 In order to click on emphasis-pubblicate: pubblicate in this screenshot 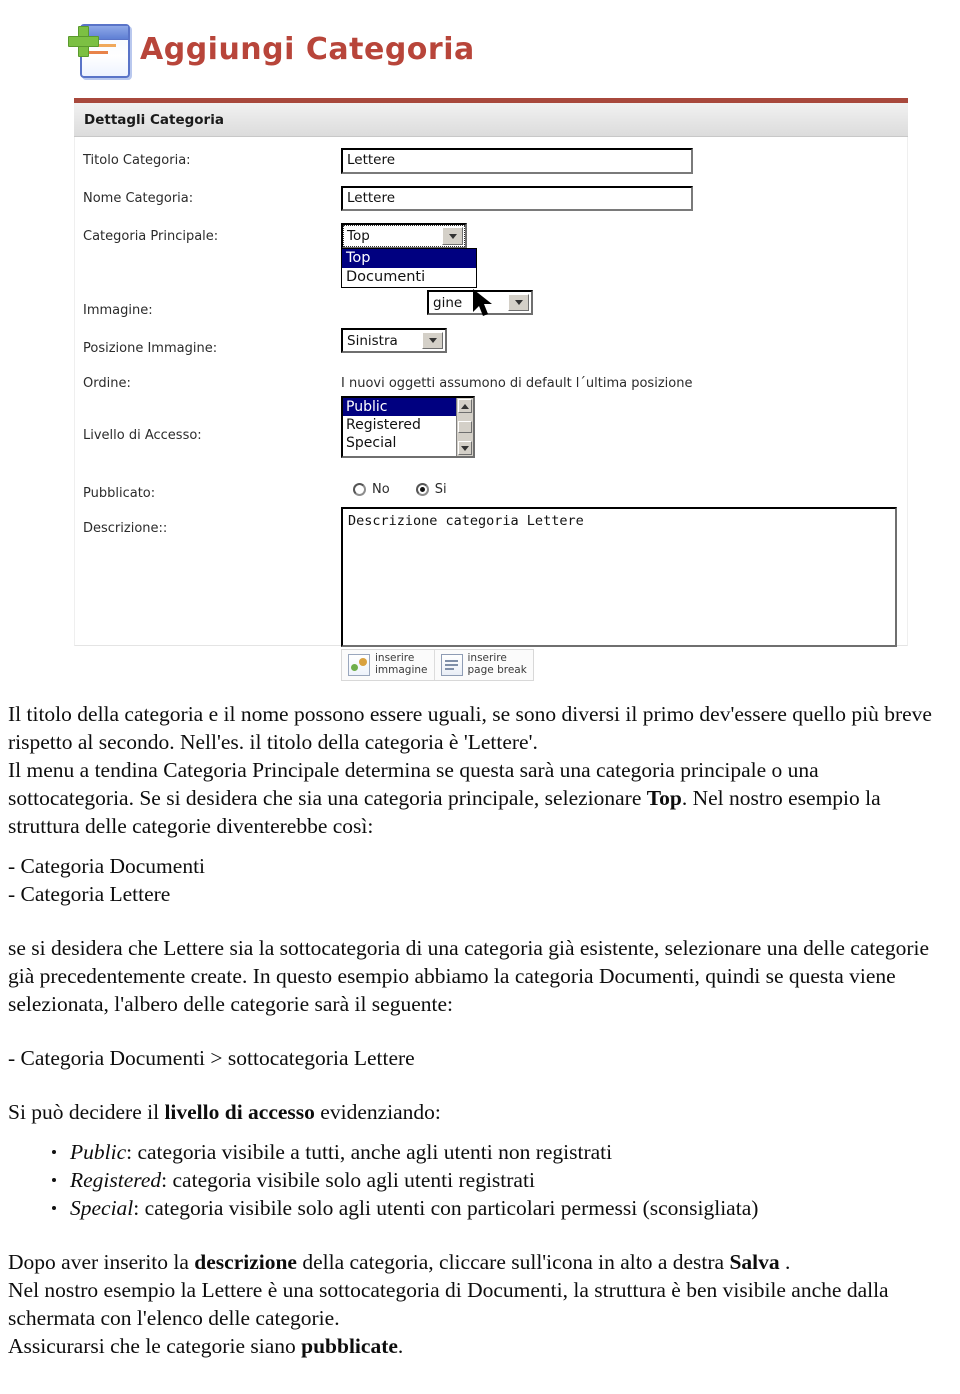, I will do `click(349, 1346)`.